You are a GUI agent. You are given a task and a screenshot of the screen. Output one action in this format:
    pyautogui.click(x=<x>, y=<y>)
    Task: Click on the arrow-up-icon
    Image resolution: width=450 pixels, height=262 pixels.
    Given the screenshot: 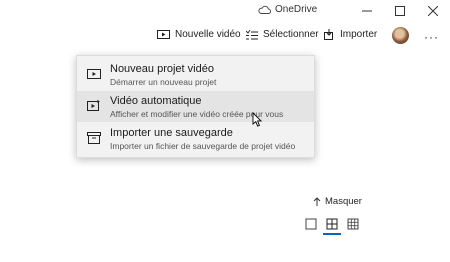 What is the action you would take?
    pyautogui.click(x=317, y=201)
    